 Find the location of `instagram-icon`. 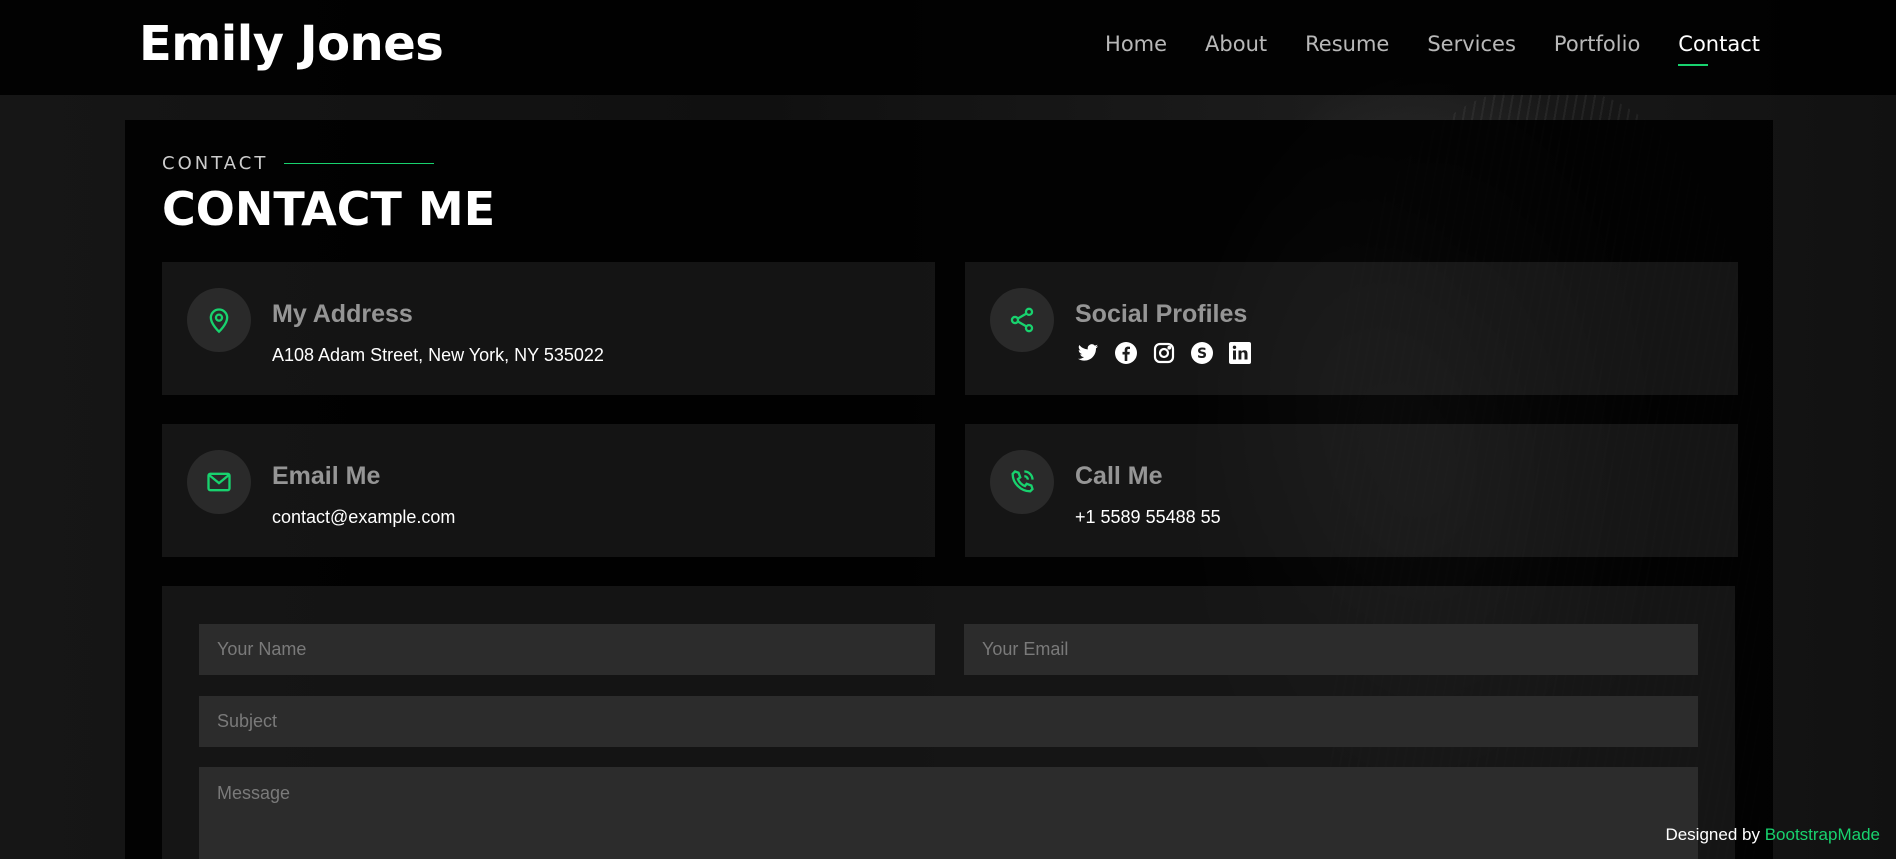

instagram-icon is located at coordinates (1164, 353).